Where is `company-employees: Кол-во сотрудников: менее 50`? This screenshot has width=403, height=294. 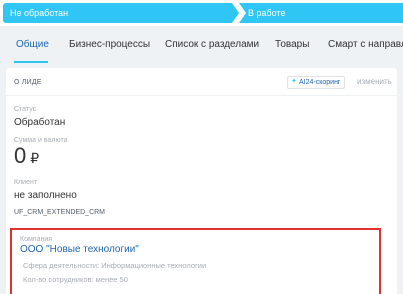
company-employees: Кол-во сотрудников: менее 50 is located at coordinates (75, 279).